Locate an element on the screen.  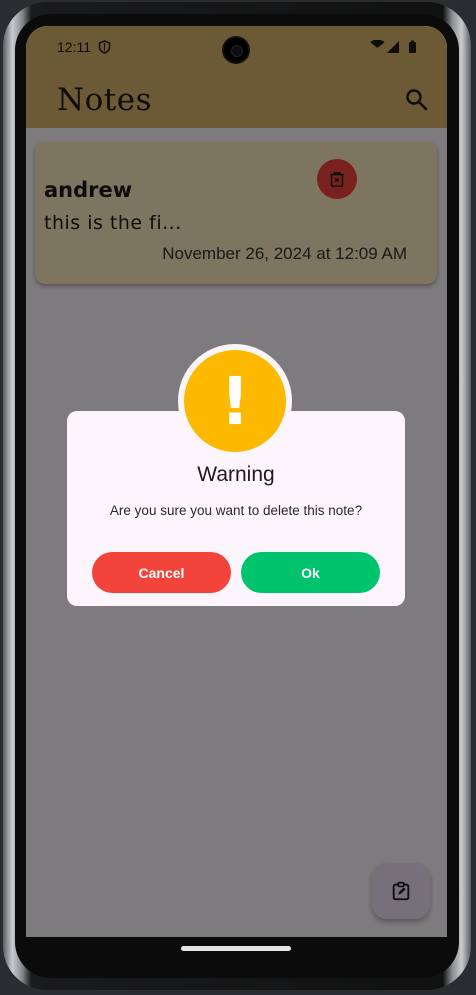
warning-icon-ring: ! is located at coordinates (235, 401).